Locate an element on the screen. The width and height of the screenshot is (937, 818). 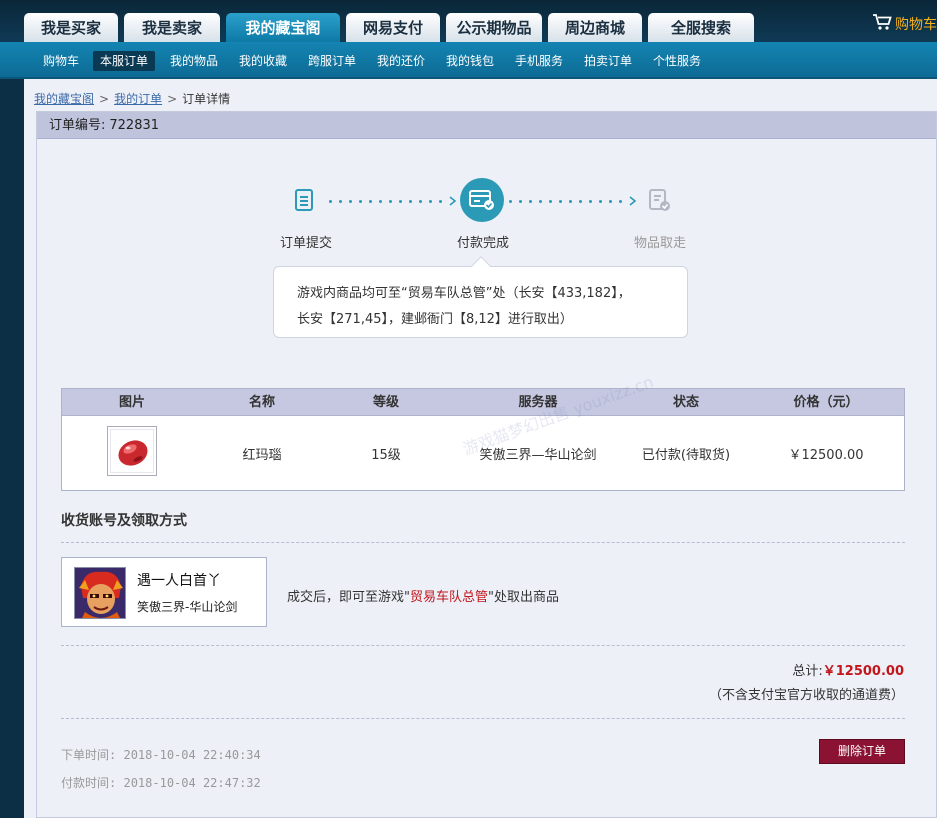
account-name: 遇一人白首丫 is located at coordinates (179, 581).